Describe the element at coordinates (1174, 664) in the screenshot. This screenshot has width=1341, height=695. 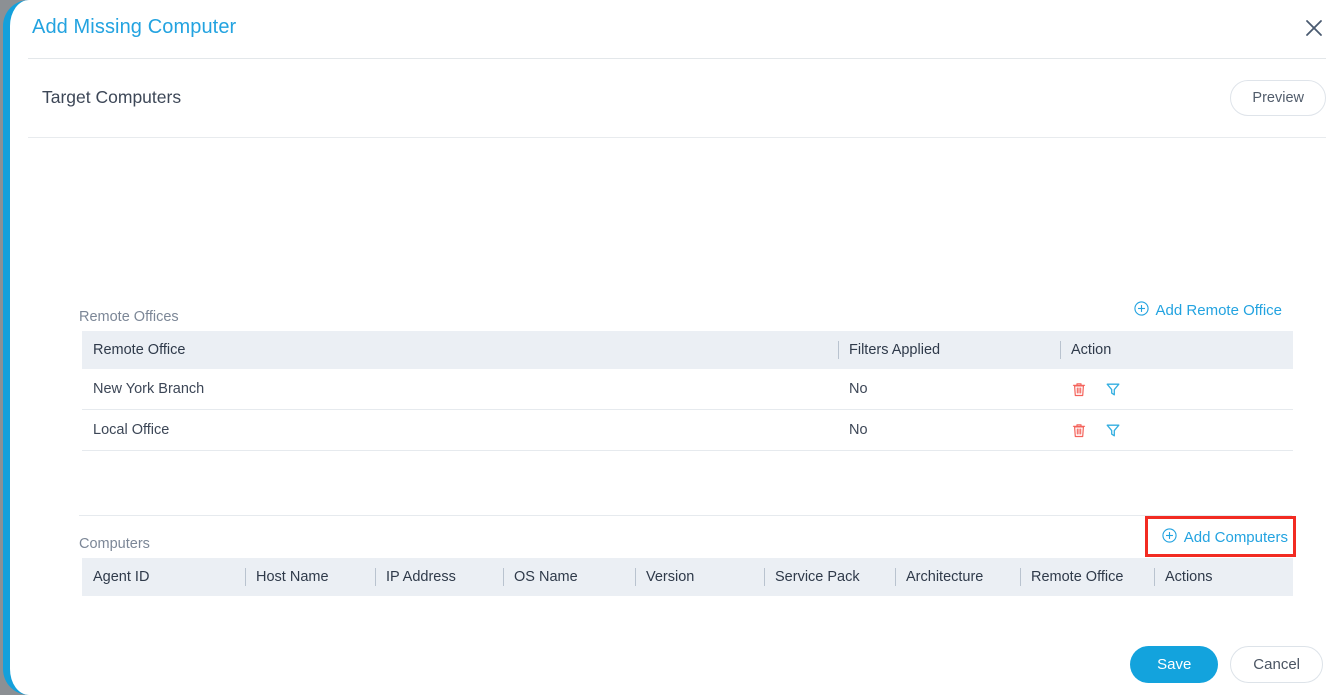
I see `save-button: Save` at that location.